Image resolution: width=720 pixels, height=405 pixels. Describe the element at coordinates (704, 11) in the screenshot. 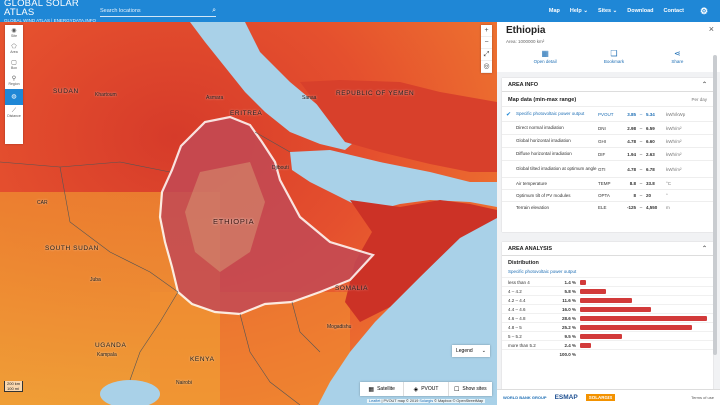

I see `gear-icon: ⚙` at that location.